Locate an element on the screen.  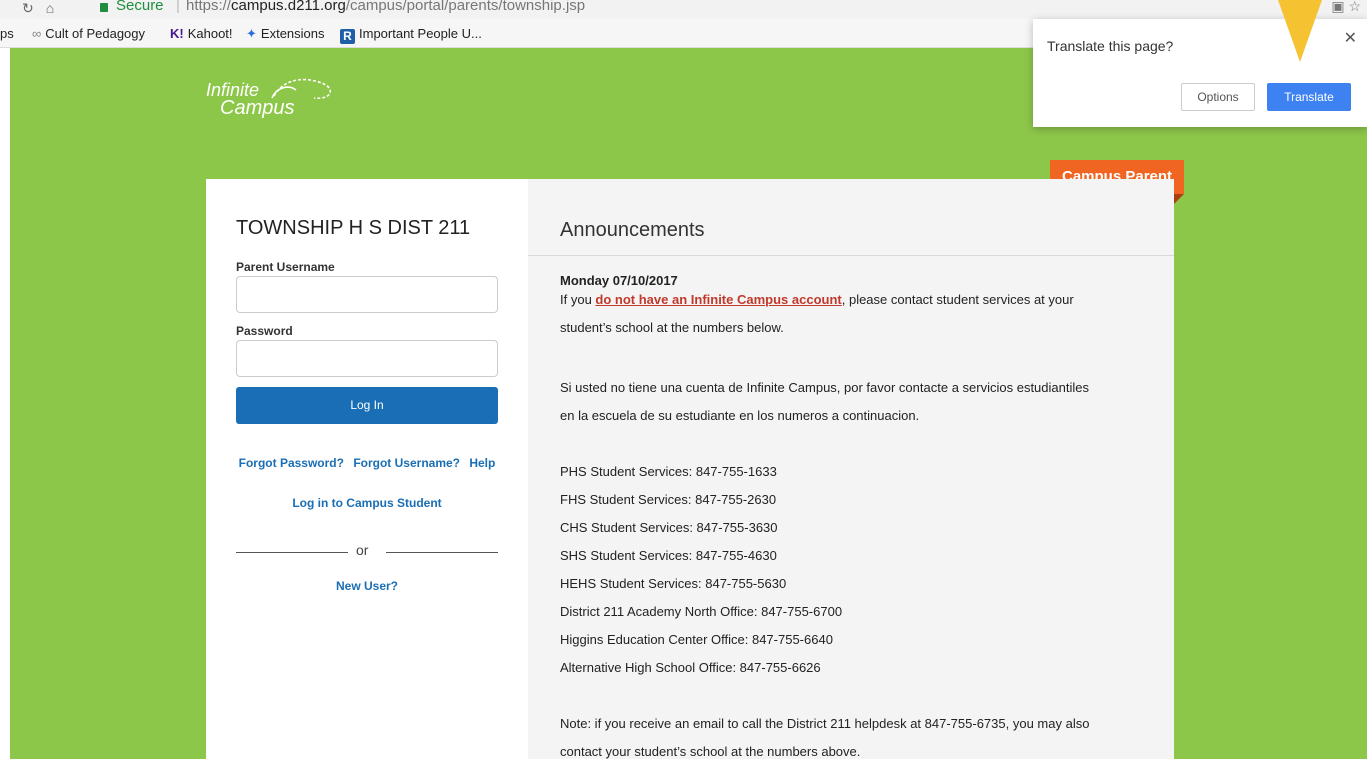
contact-shs: SHS Student Services: 847-755-4630 is located at coordinates (668, 555).